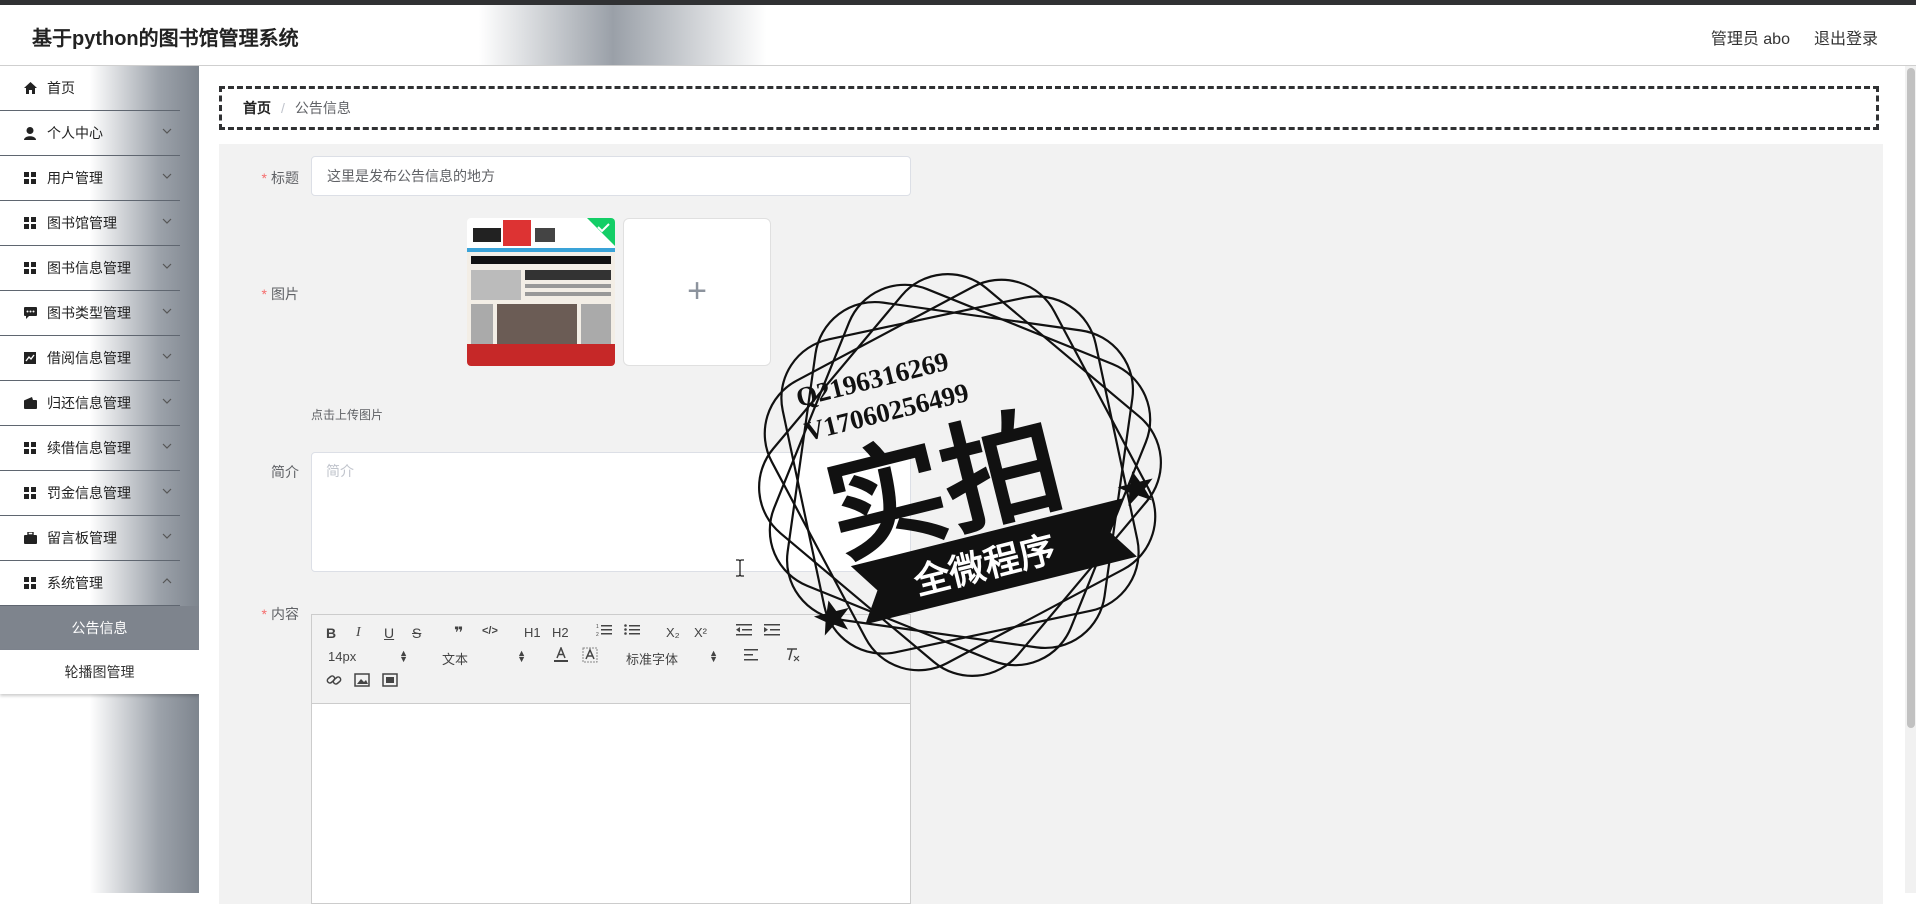 Image resolution: width=1916 pixels, height=904 pixels. Describe the element at coordinates (30, 88) in the screenshot. I see `home-icon` at that location.